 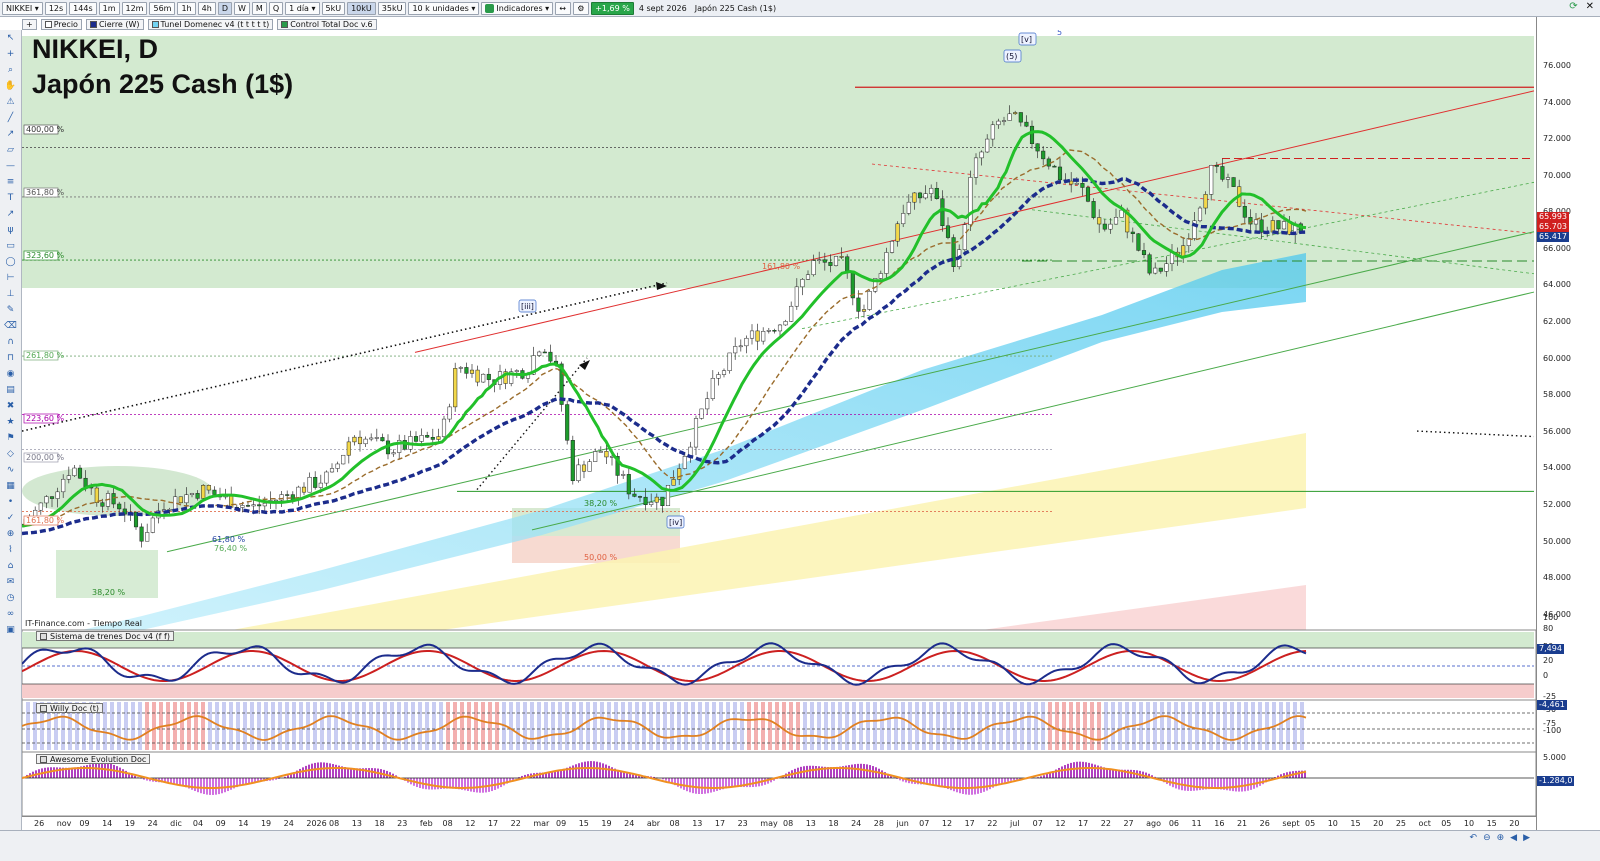 I want to click on indicator-title-willy: Willy Doc (t), so click(x=70, y=708).